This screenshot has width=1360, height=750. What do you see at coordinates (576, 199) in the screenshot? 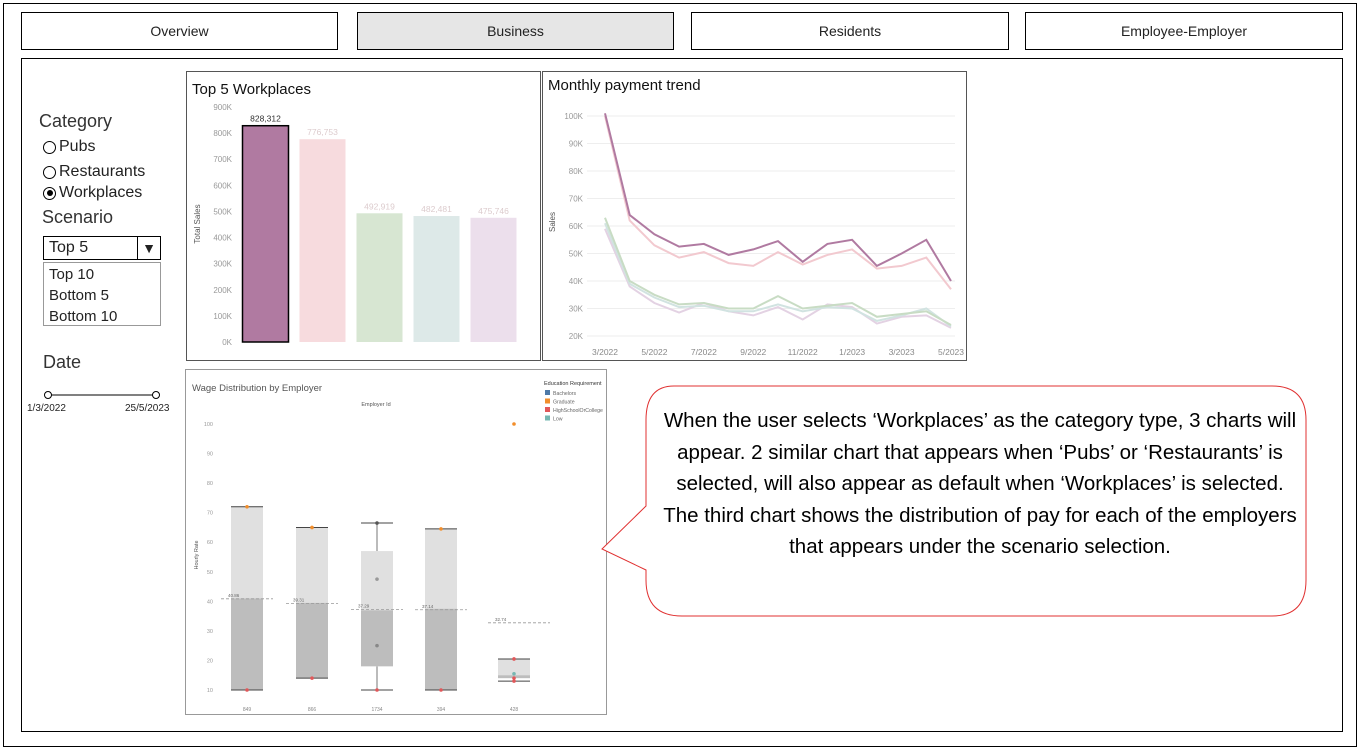
I see `y-tick-label: 70K` at bounding box center [576, 199].